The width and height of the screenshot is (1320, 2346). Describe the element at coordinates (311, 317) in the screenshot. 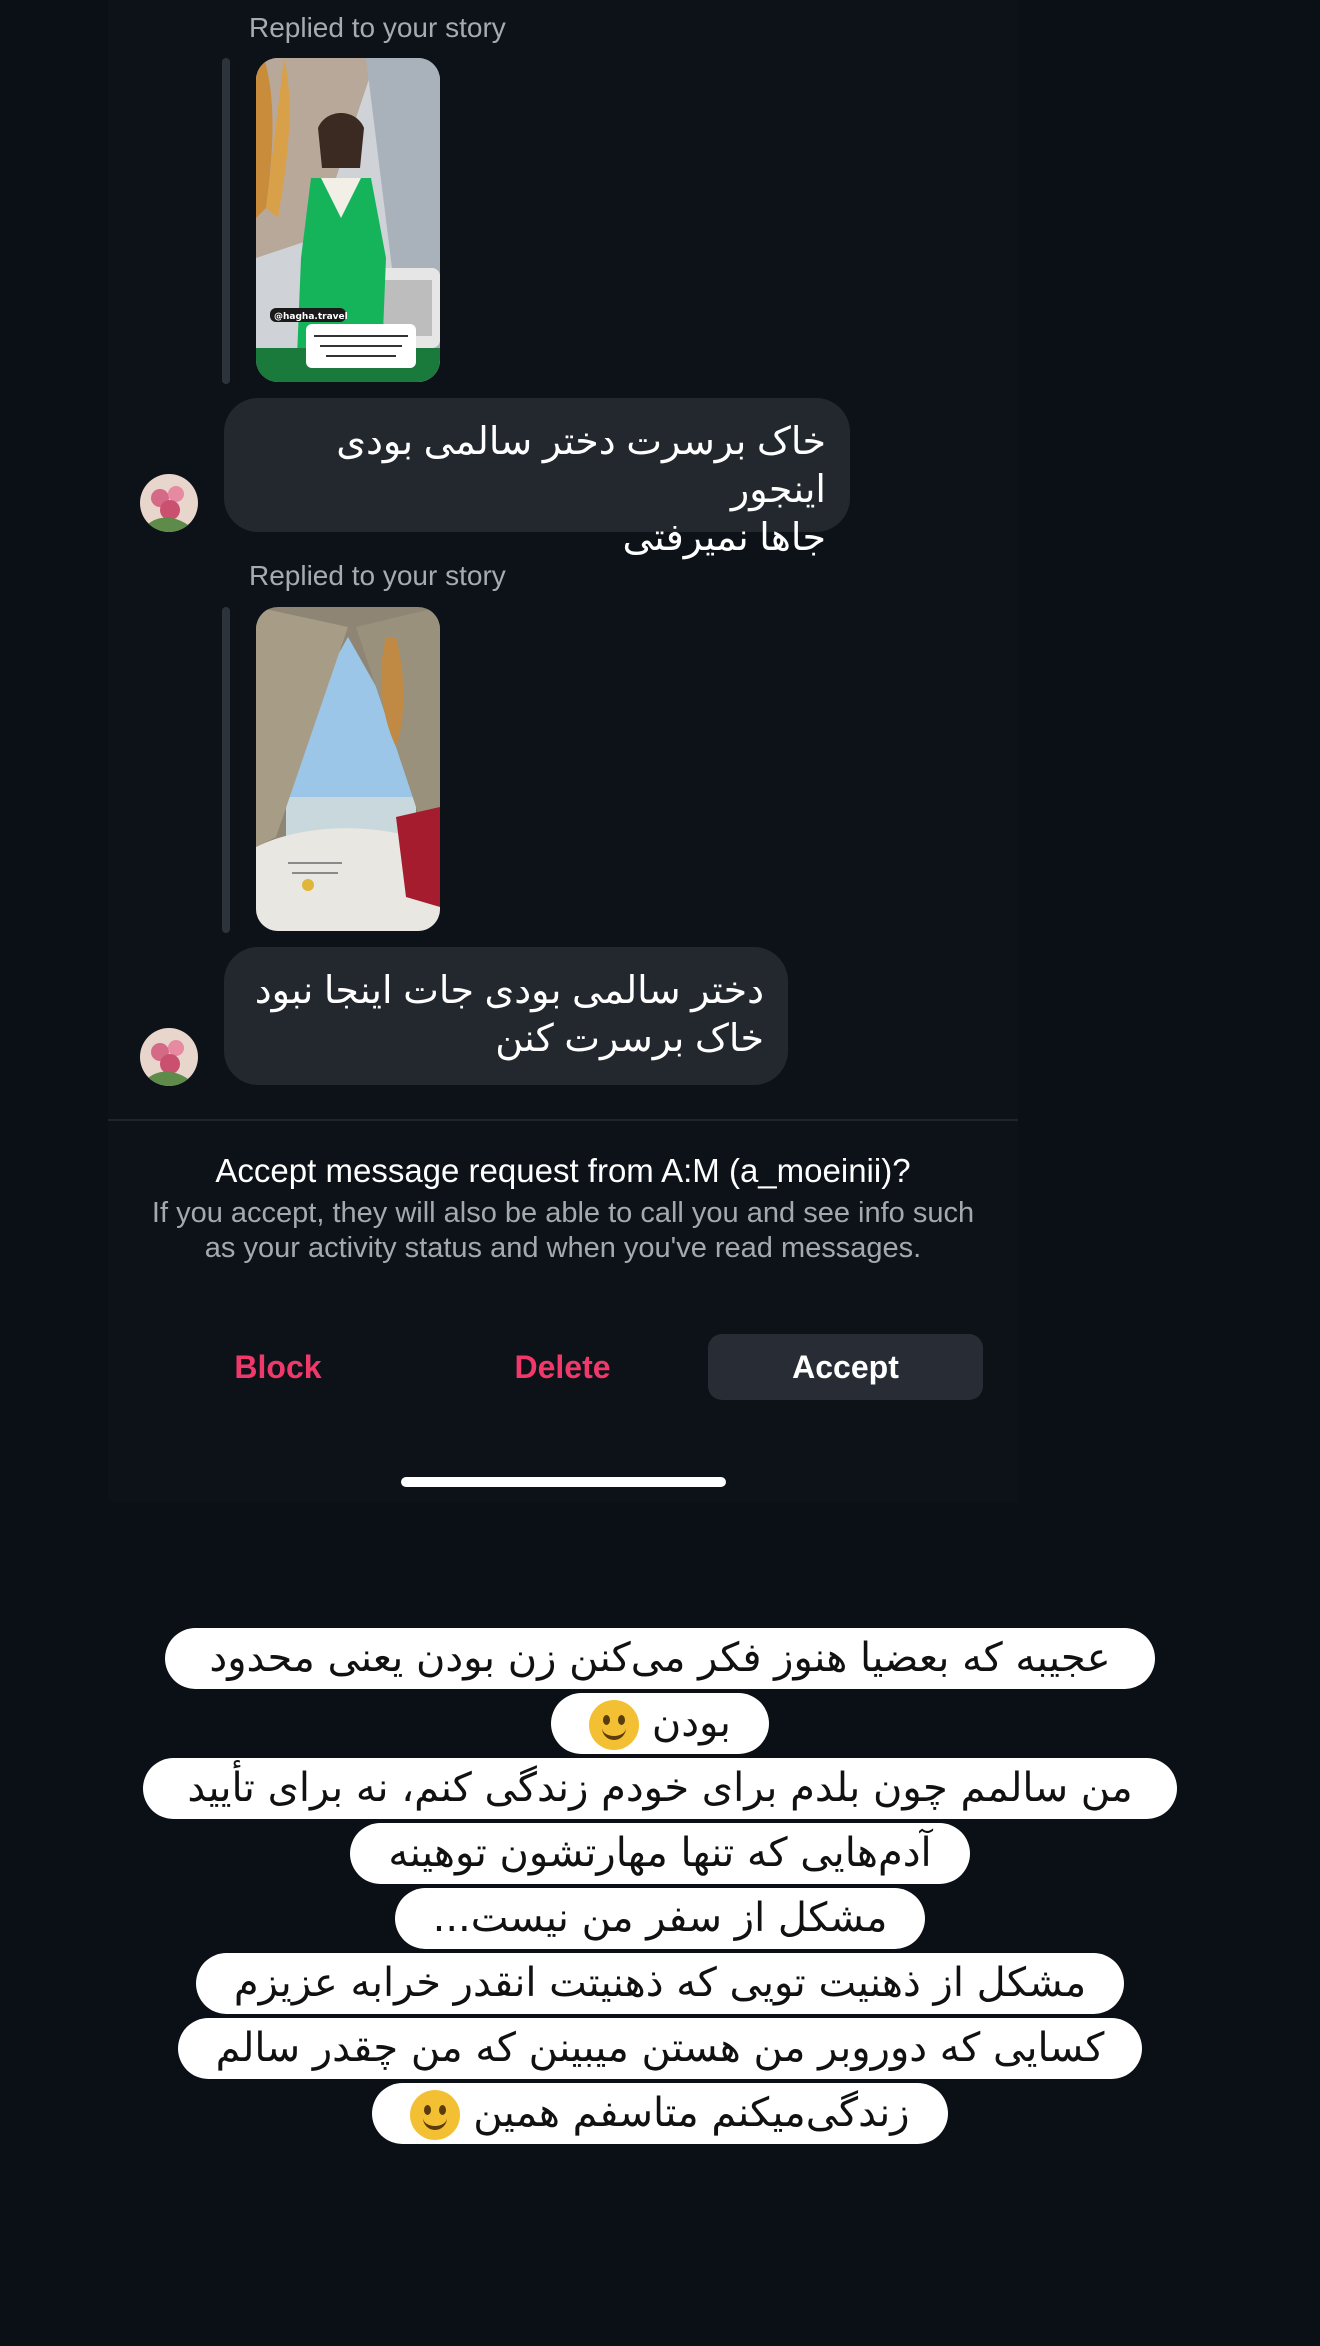

I see `story-handle: @hagha.travel` at that location.